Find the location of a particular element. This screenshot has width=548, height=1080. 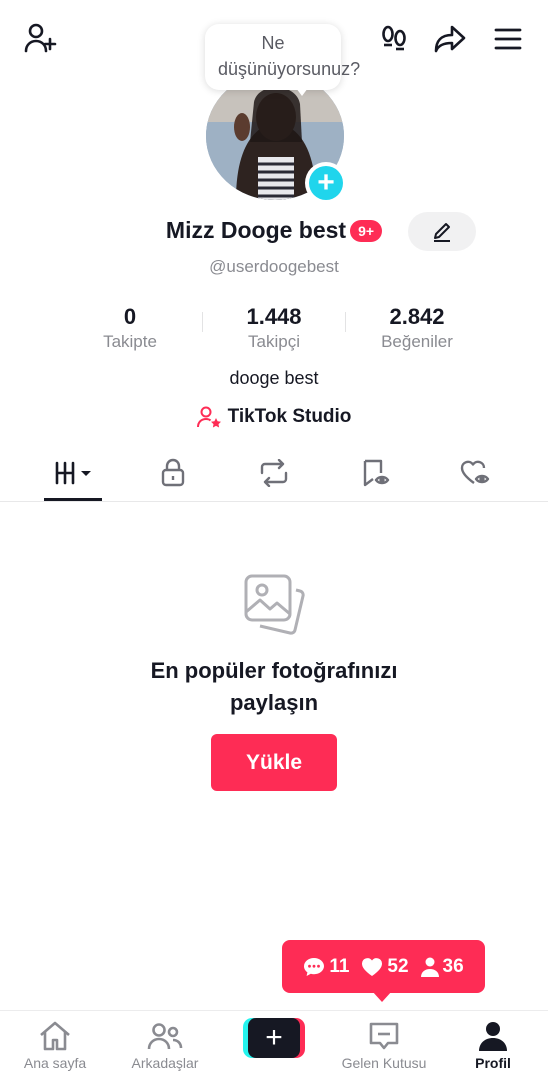

stat-likes: 2.842 Beğeniler is located at coordinates (417, 328).